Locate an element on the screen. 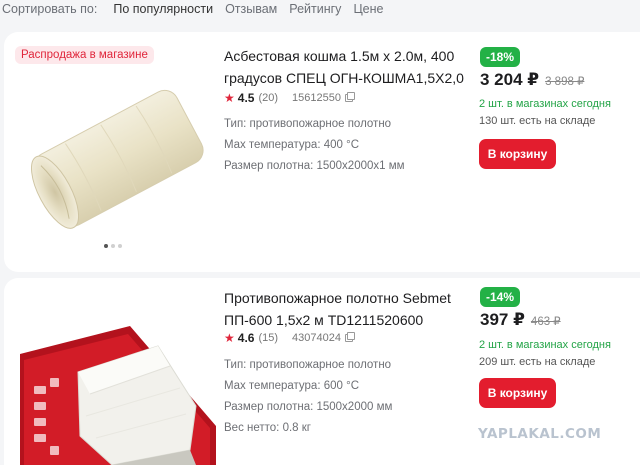 The image size is (640, 465). sort-option-popularity: По популярности is located at coordinates (163, 9).